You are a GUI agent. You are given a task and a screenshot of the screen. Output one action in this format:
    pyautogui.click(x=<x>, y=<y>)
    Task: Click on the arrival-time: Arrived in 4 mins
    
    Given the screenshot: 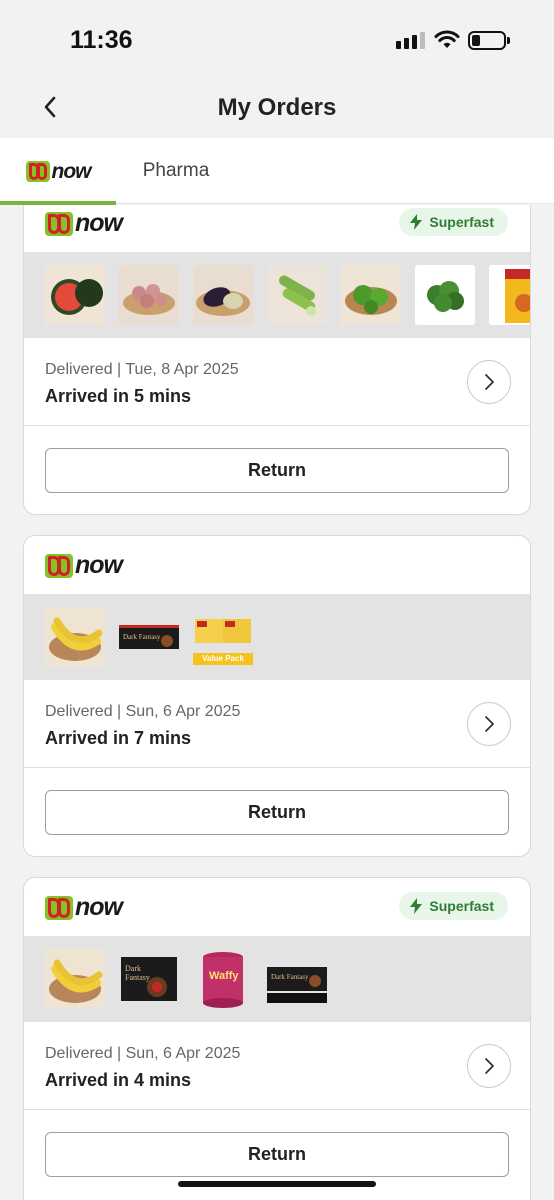 What is the action you would take?
    pyautogui.click(x=118, y=1080)
    